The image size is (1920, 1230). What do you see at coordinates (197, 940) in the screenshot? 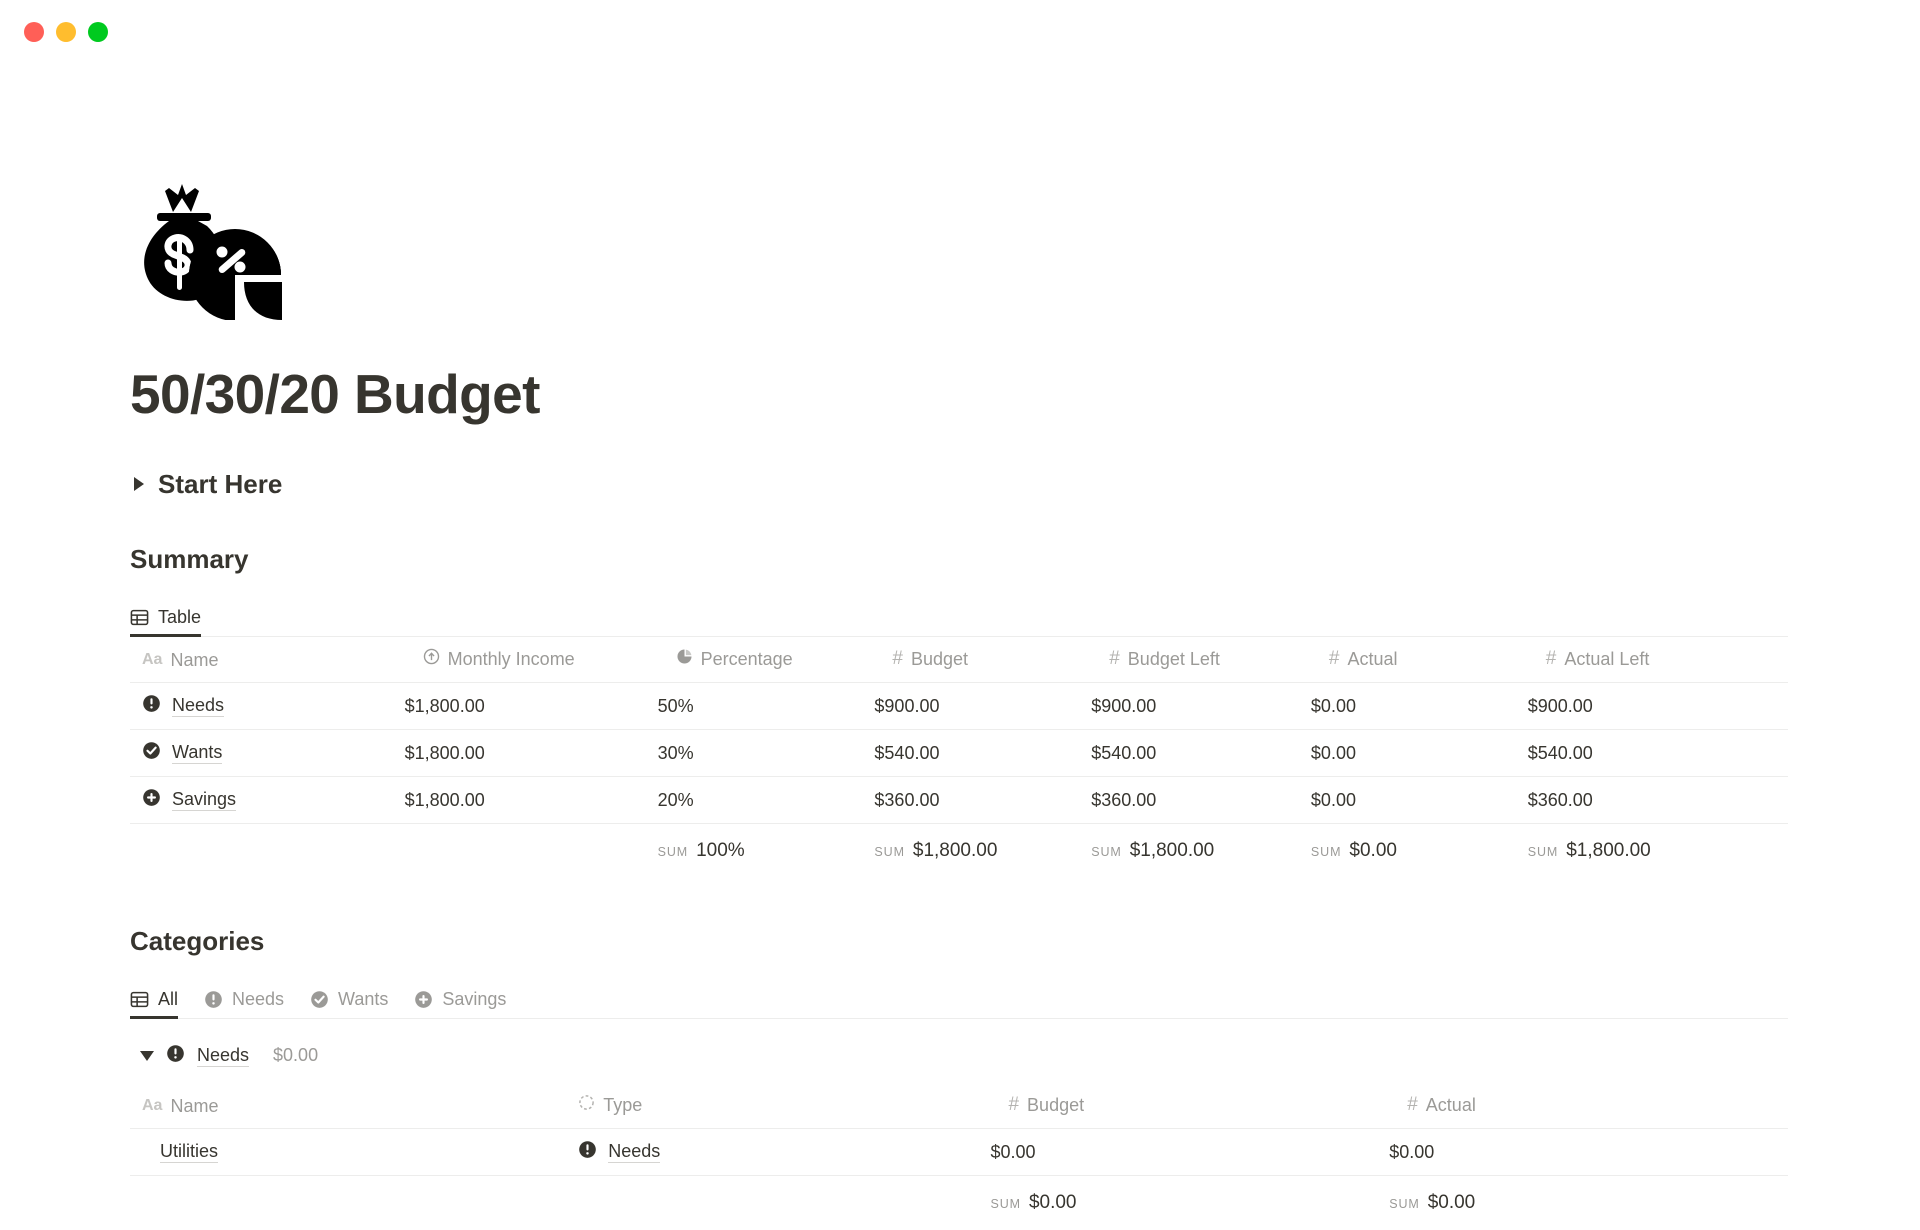
I see `categories-heading: Categories` at bounding box center [197, 940].